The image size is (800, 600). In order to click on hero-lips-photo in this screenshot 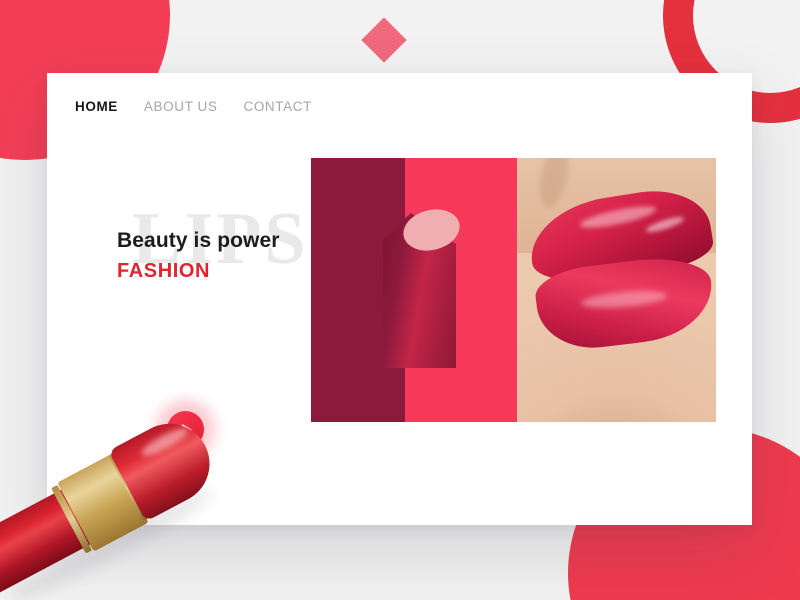, I will do `click(616, 290)`.